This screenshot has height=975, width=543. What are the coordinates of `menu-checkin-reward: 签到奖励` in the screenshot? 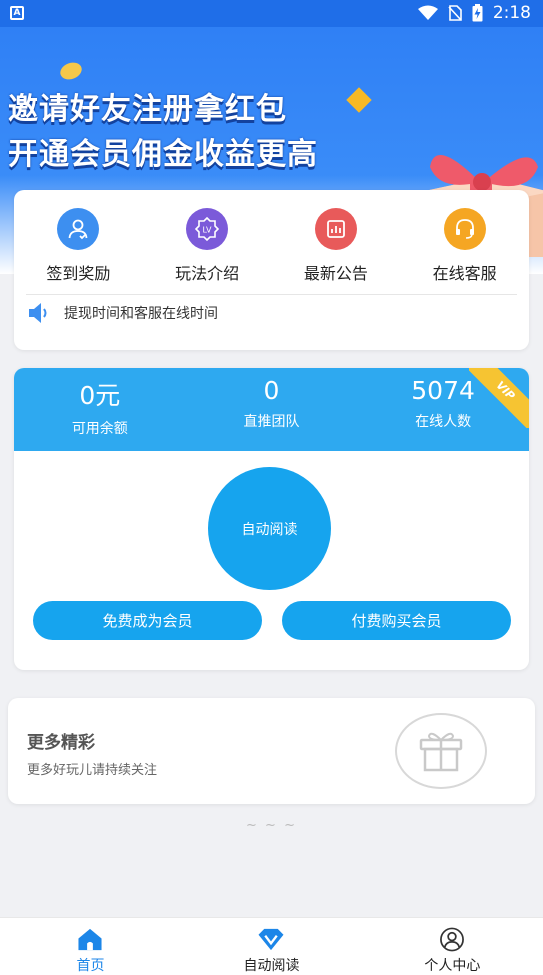 It's located at (78, 246).